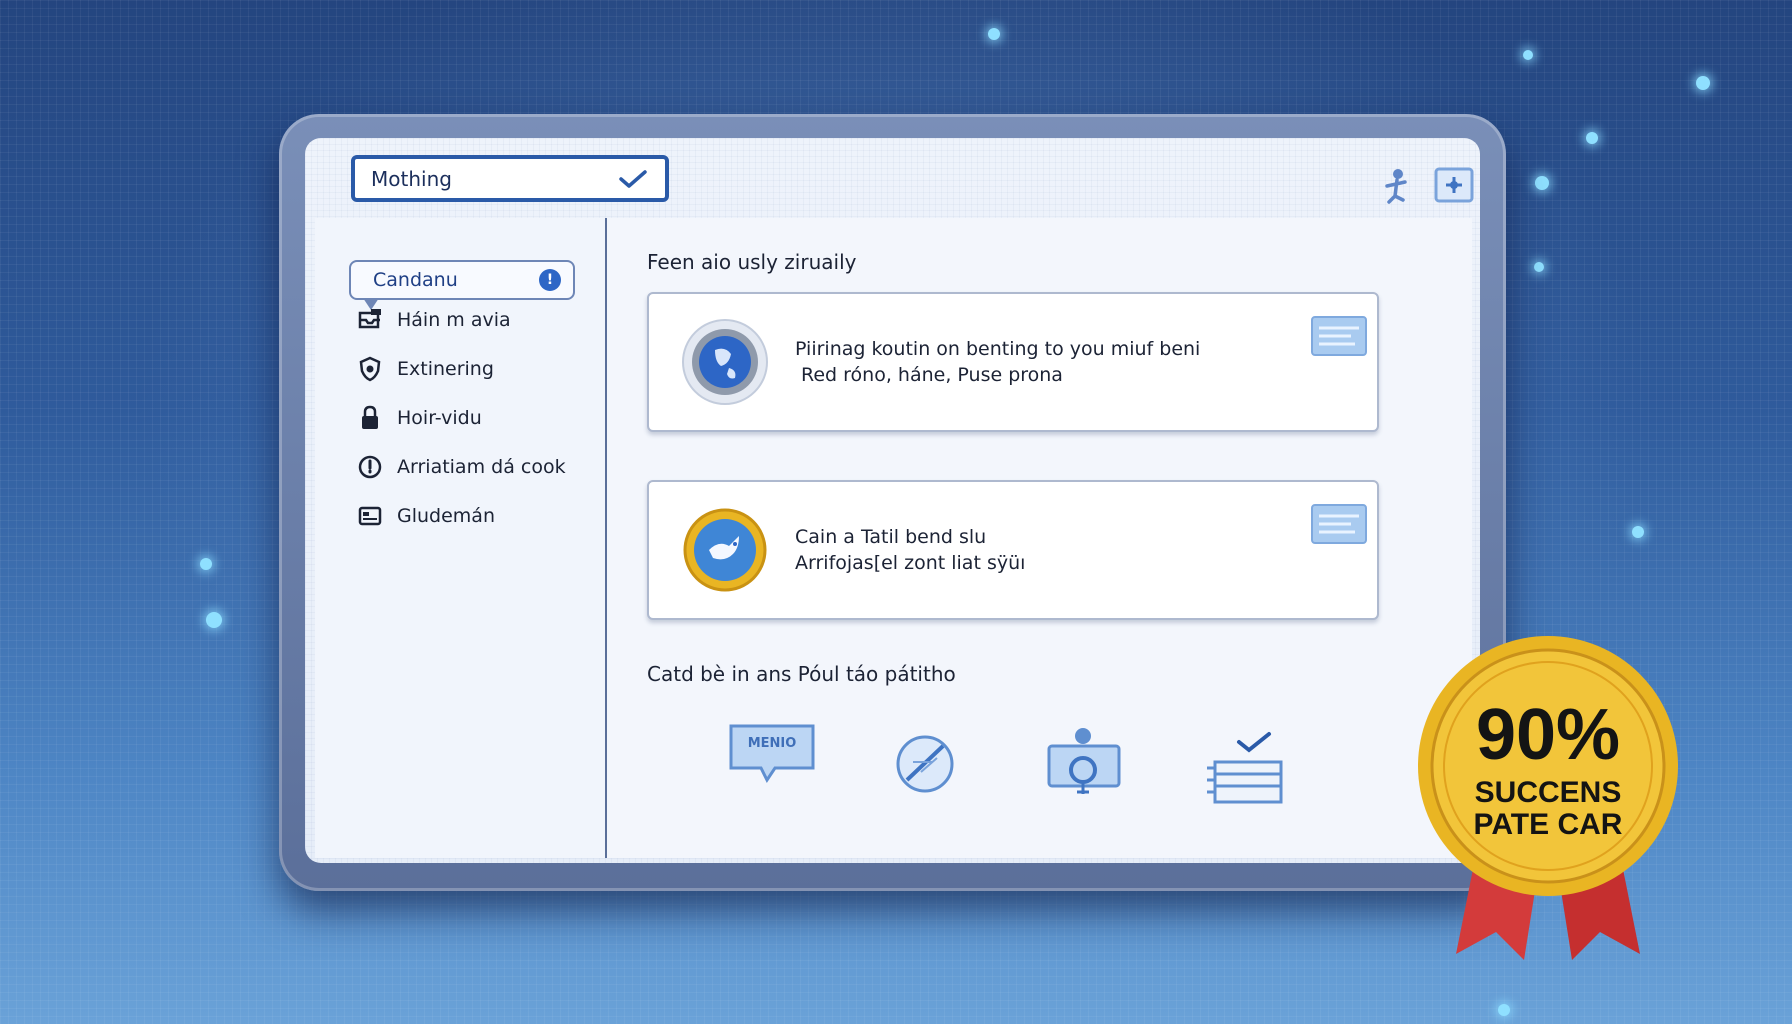 This screenshot has width=1792, height=1024. What do you see at coordinates (1454, 185) in the screenshot?
I see `settings-icon` at bounding box center [1454, 185].